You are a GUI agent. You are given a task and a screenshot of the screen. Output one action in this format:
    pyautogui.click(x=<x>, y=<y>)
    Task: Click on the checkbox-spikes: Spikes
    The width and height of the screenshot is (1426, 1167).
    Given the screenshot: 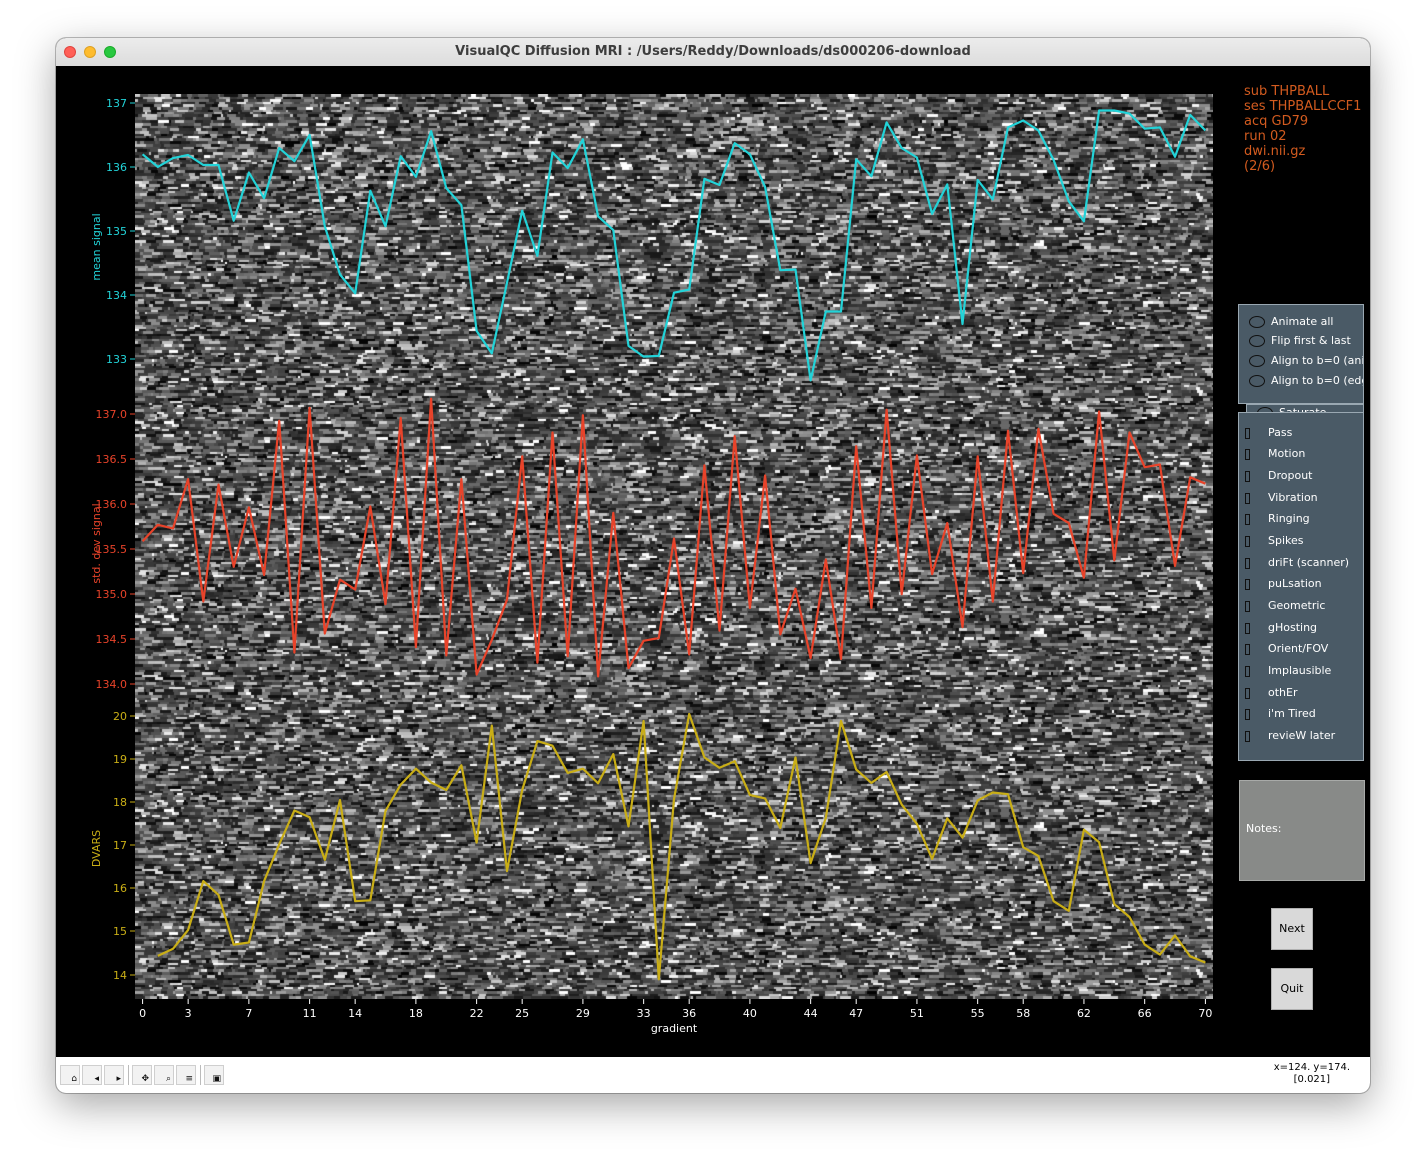 What is the action you would take?
    pyautogui.click(x=1274, y=543)
    